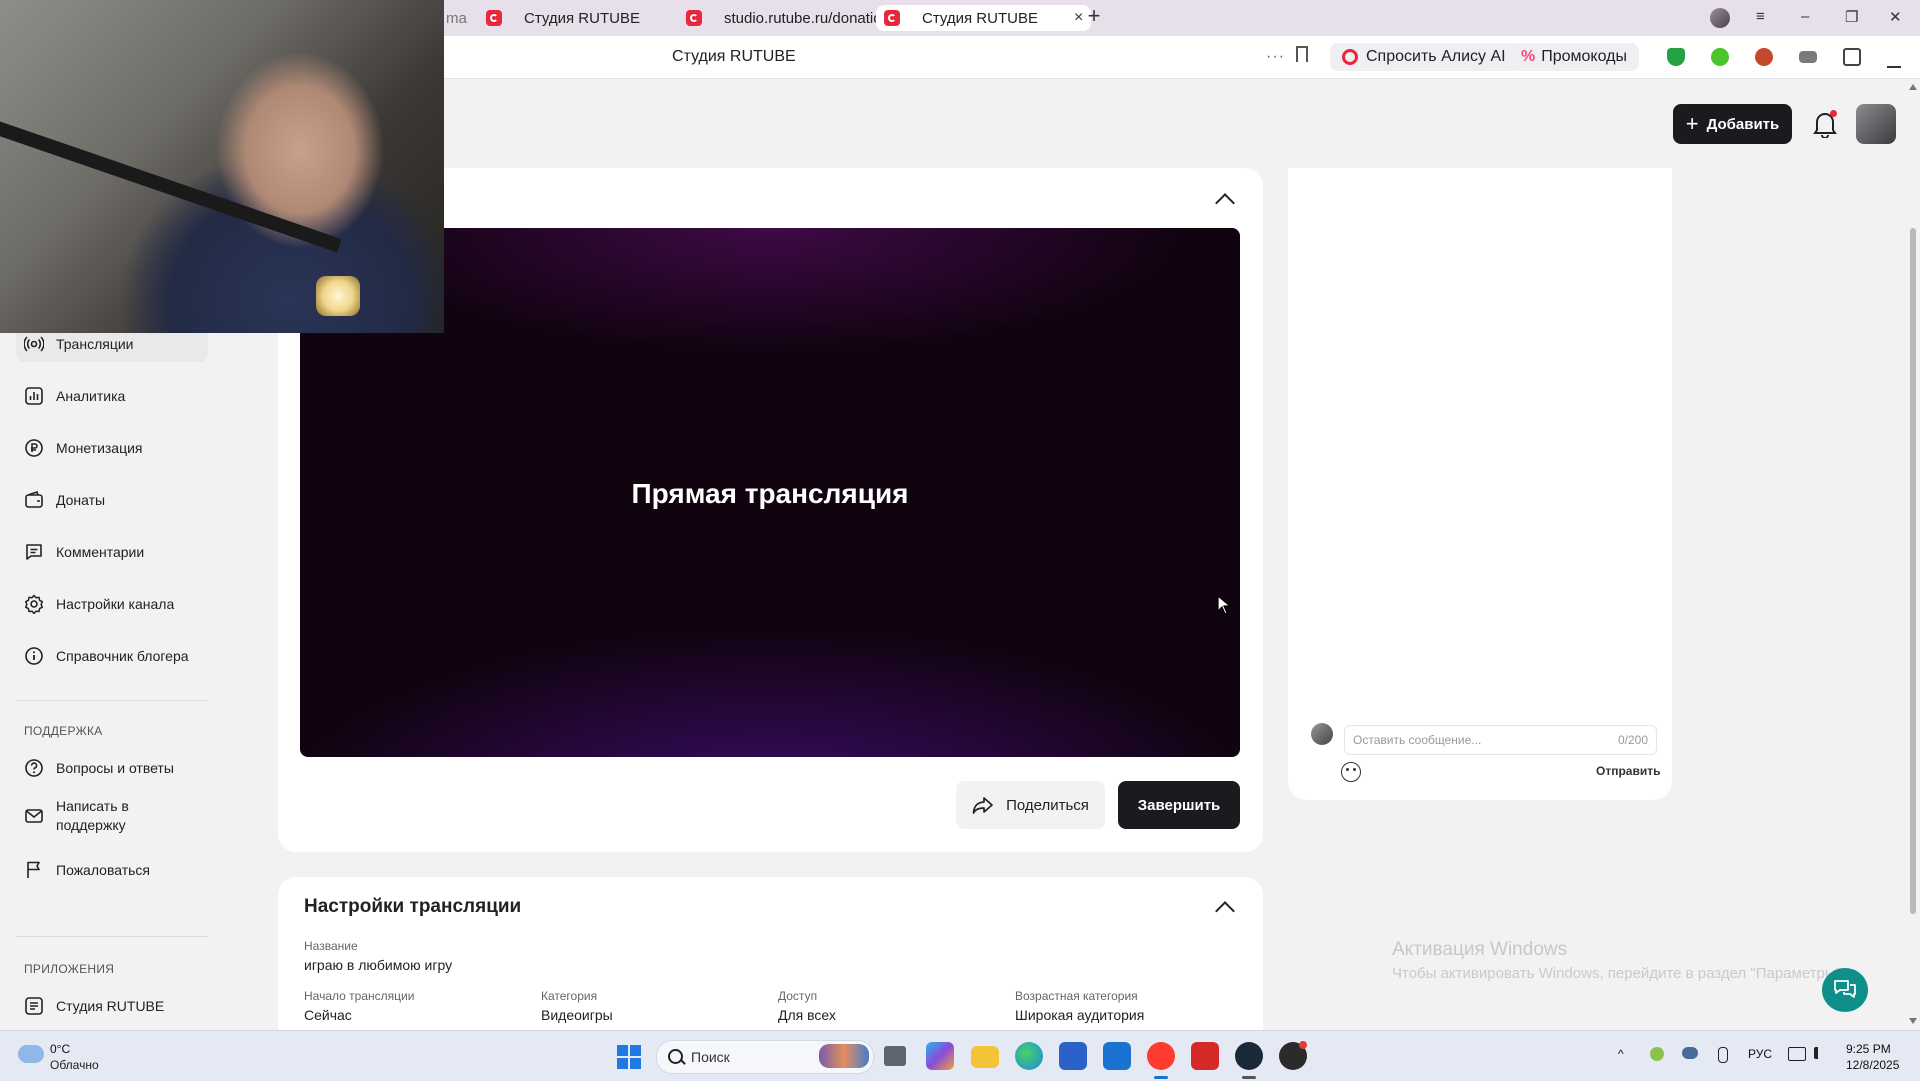  I want to click on tab-label: ma, so click(456, 18).